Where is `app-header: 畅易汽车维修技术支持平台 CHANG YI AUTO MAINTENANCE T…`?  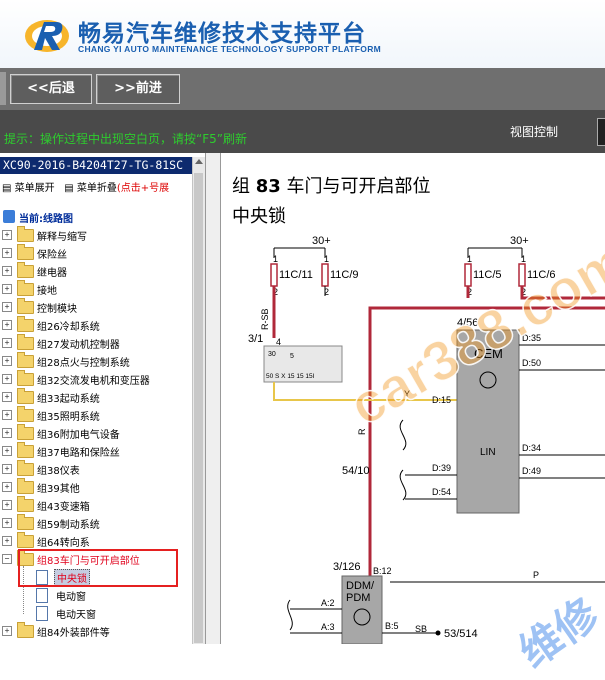
app-header: 畅易汽车维修技术支持平台 CHANG YI AUTO MAINTENANCE T… is located at coordinates (302, 34).